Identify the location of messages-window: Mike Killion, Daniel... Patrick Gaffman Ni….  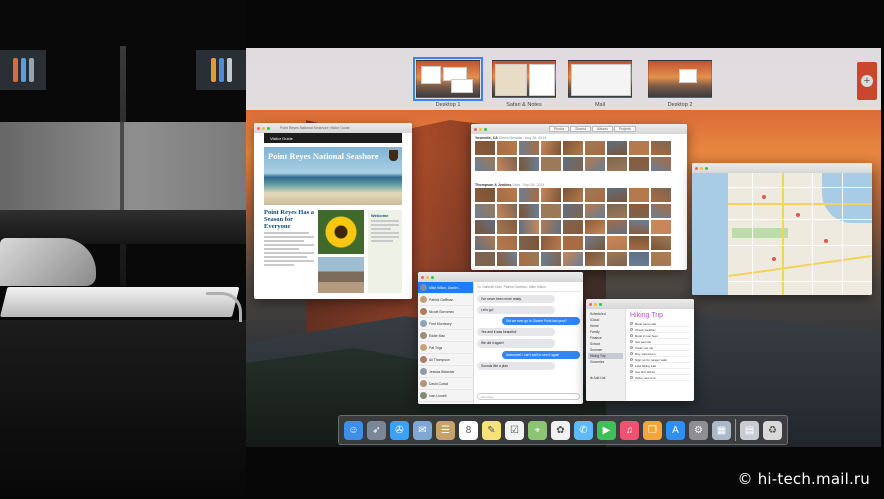
(500, 338).